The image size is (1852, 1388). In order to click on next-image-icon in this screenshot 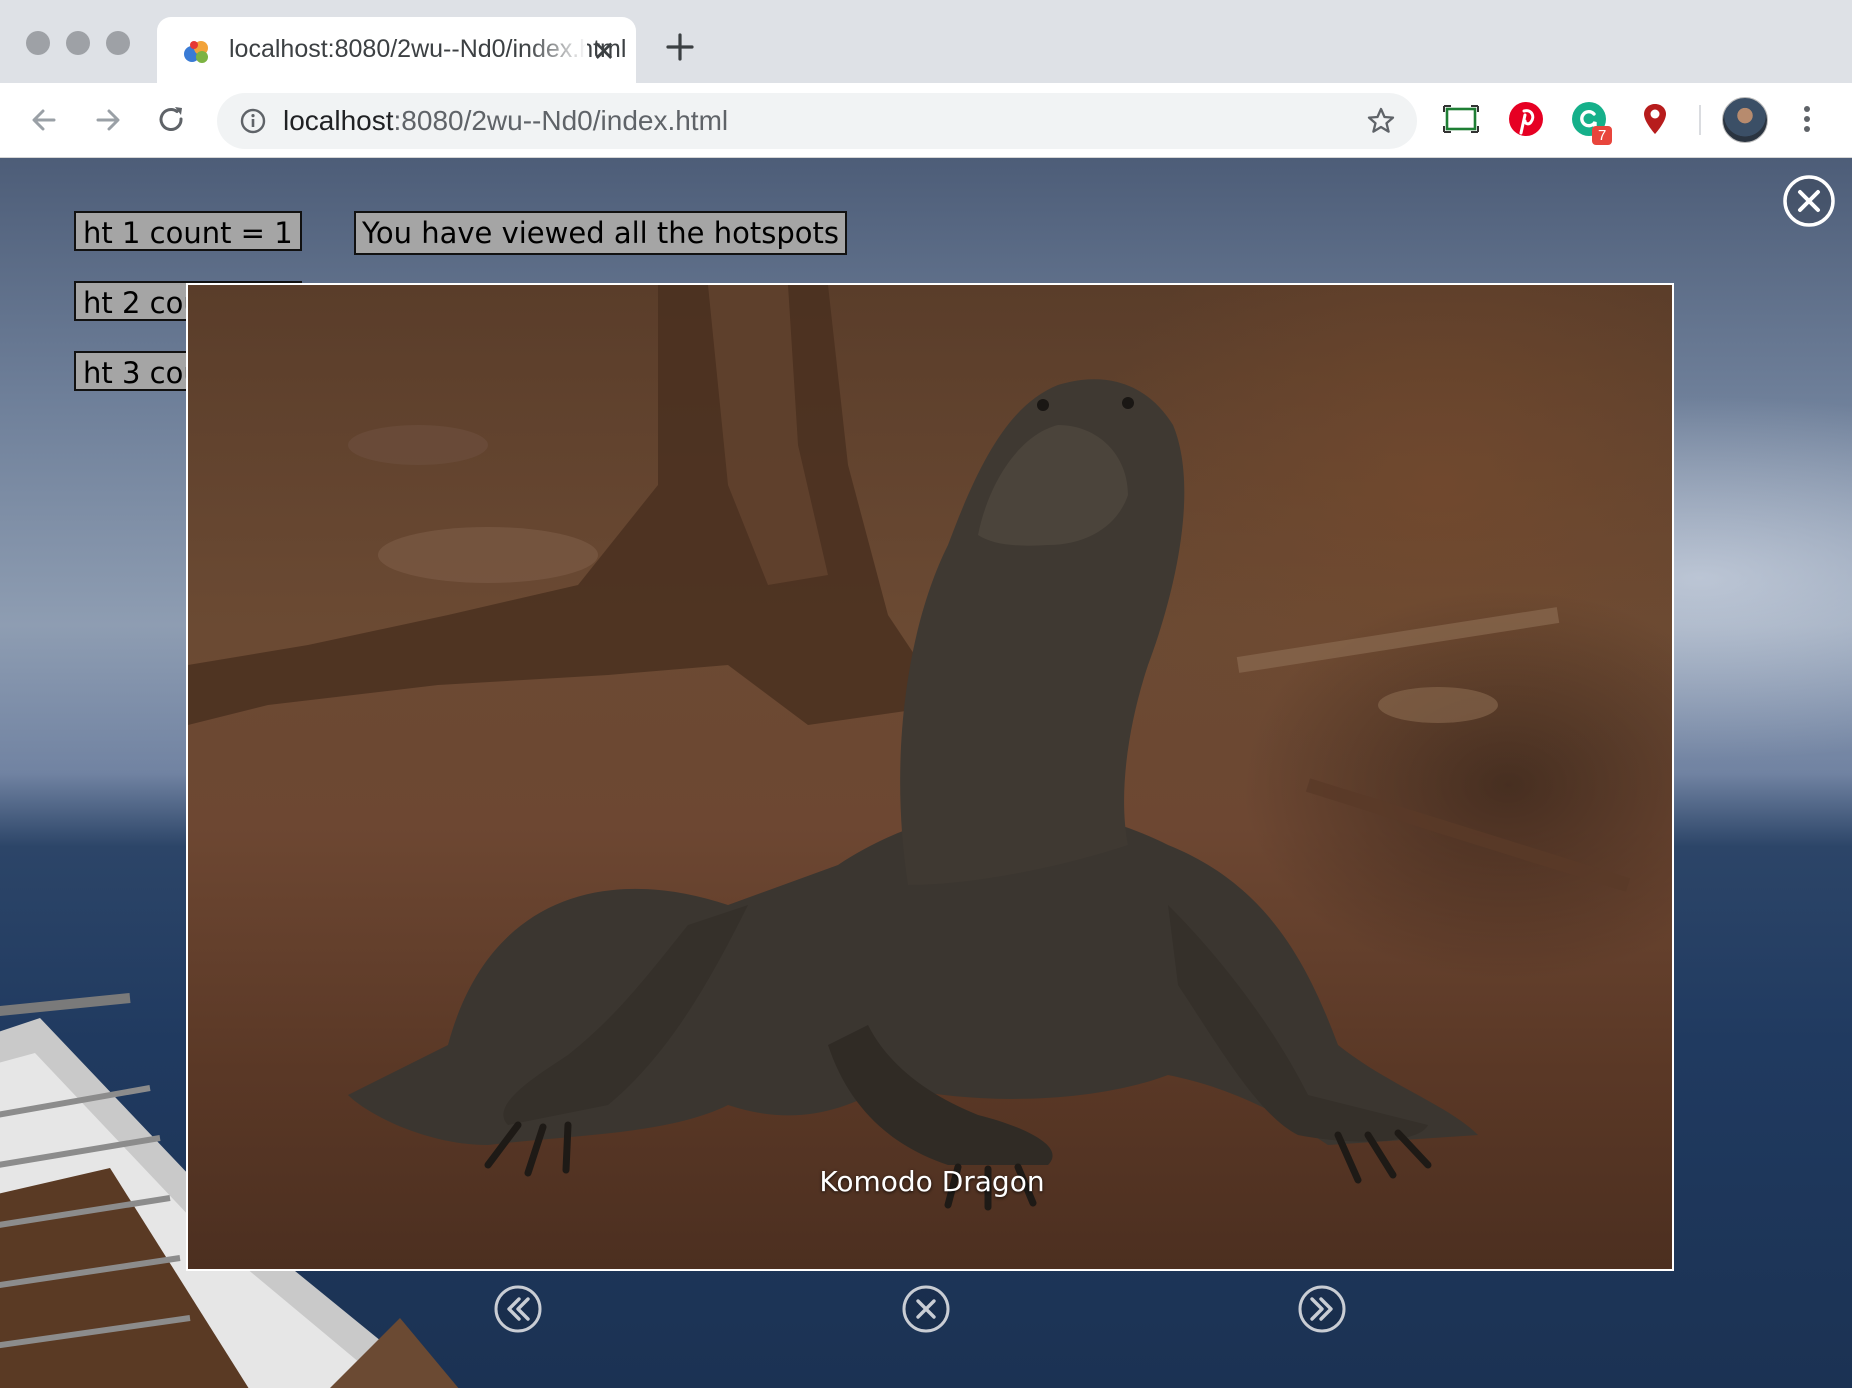, I will do `click(1322, 1309)`.